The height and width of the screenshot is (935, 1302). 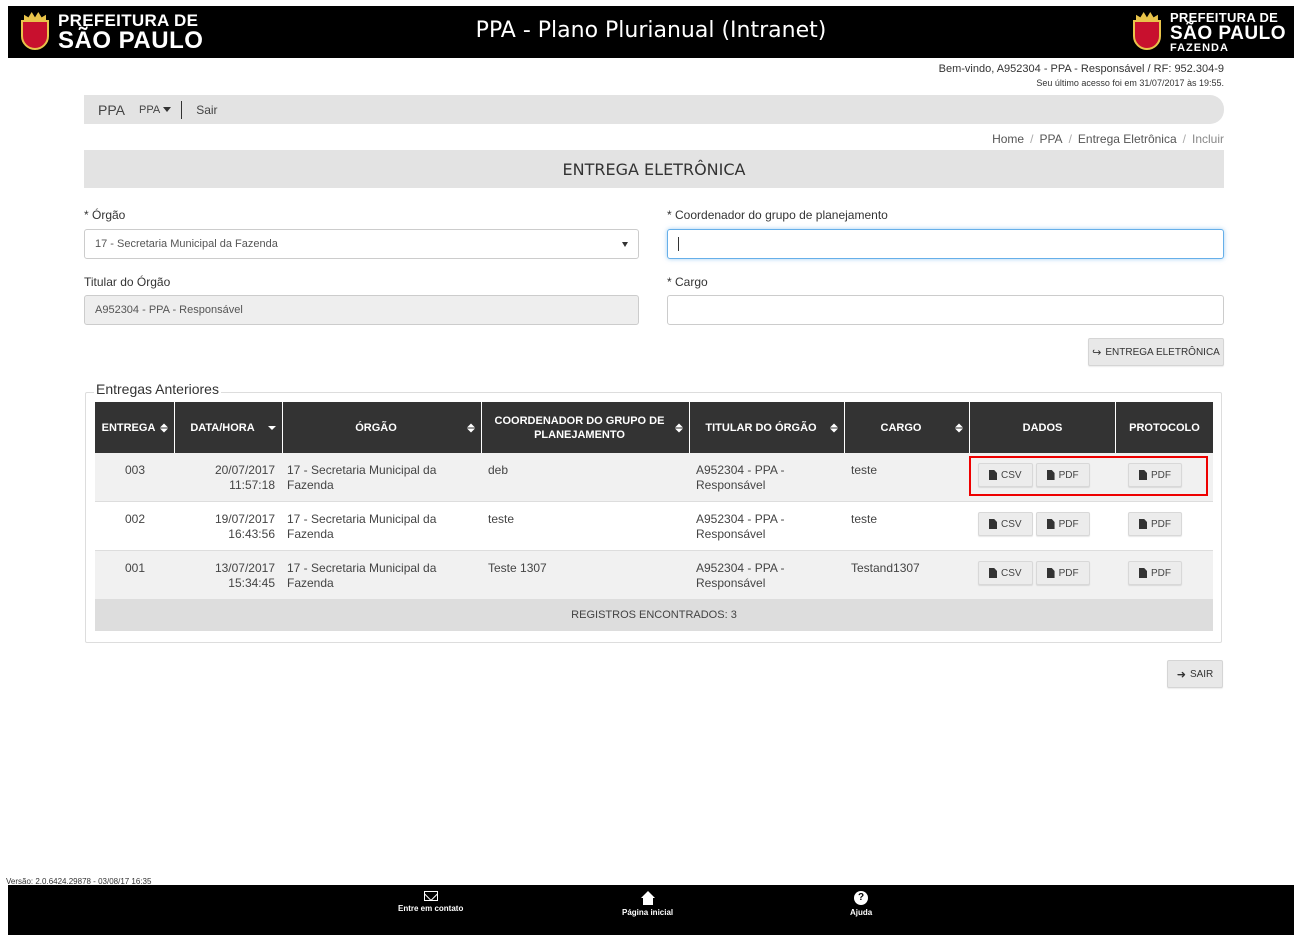 I want to click on logo-line-3: FAZENDA, so click(x=1199, y=47).